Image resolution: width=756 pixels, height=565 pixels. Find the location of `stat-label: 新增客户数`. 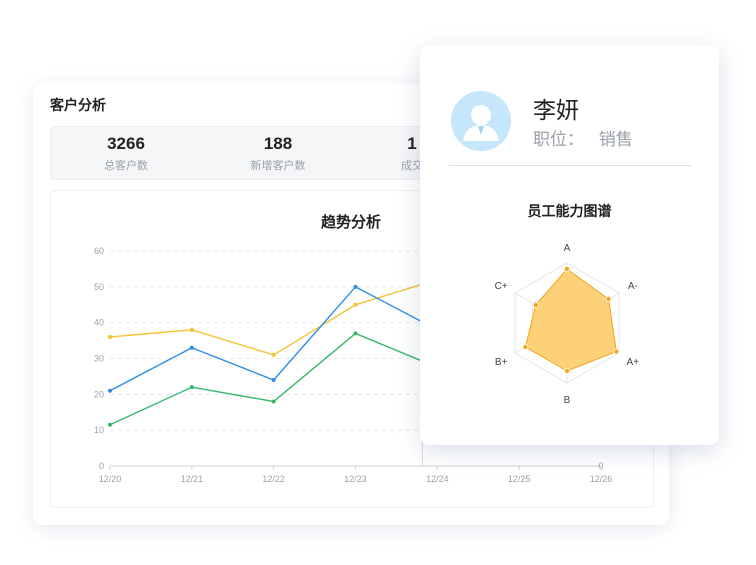

stat-label: 新增客户数 is located at coordinates (278, 166).